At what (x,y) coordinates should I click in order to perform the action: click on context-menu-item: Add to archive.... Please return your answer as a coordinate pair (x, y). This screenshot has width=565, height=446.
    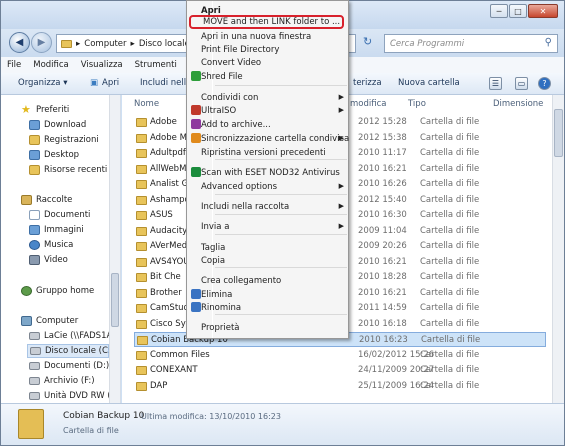
    Looking at the image, I should click on (268, 124).